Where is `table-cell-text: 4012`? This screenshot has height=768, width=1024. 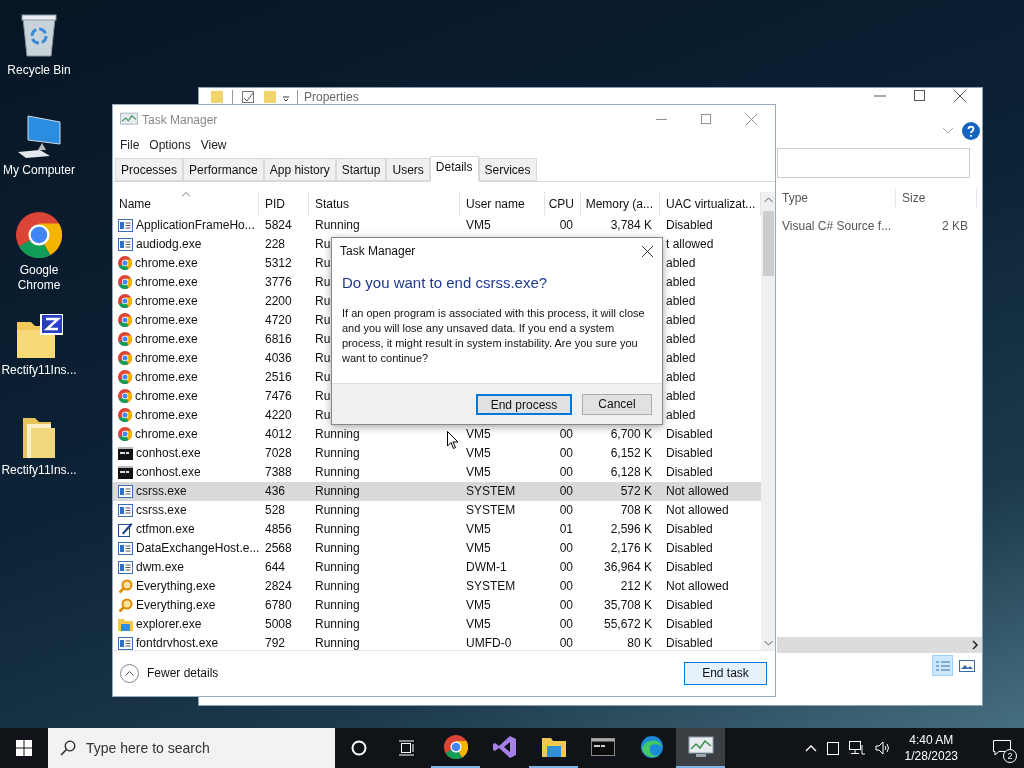
table-cell-text: 4012 is located at coordinates (278, 435).